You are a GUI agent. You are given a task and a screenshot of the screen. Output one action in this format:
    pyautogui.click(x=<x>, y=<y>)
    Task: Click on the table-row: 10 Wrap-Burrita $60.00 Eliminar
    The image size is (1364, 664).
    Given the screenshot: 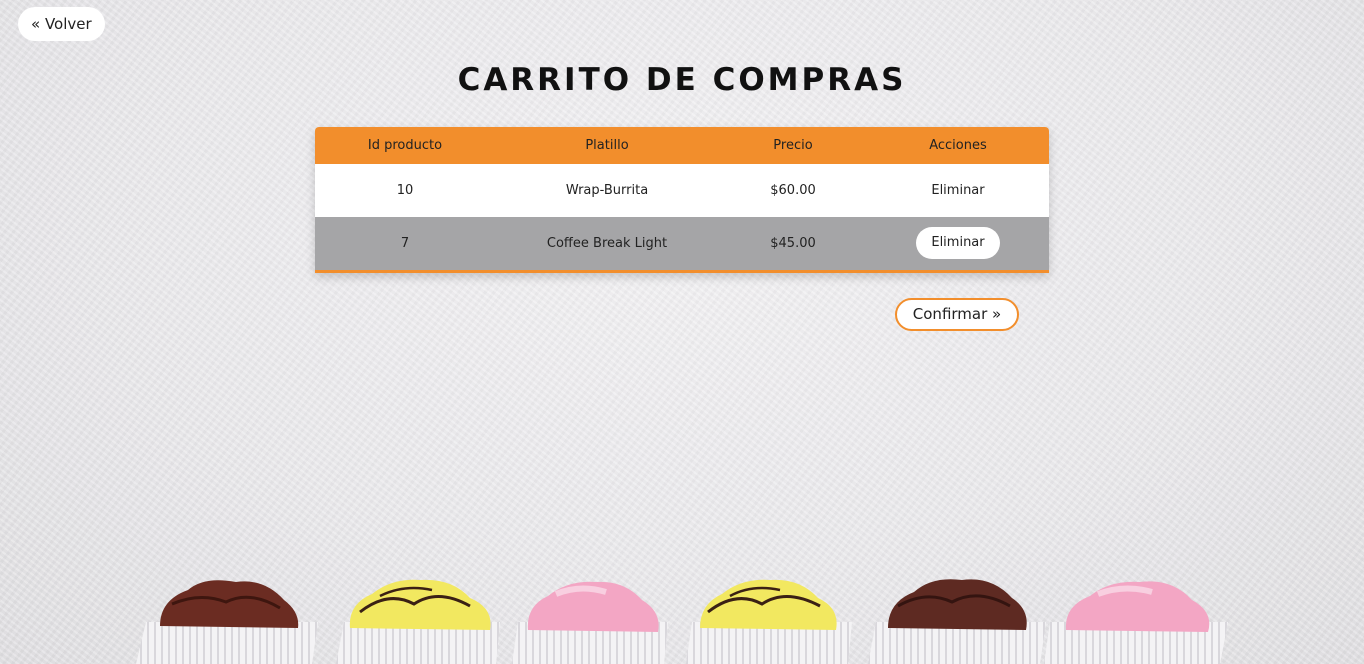 What is the action you would take?
    pyautogui.click(x=682, y=190)
    